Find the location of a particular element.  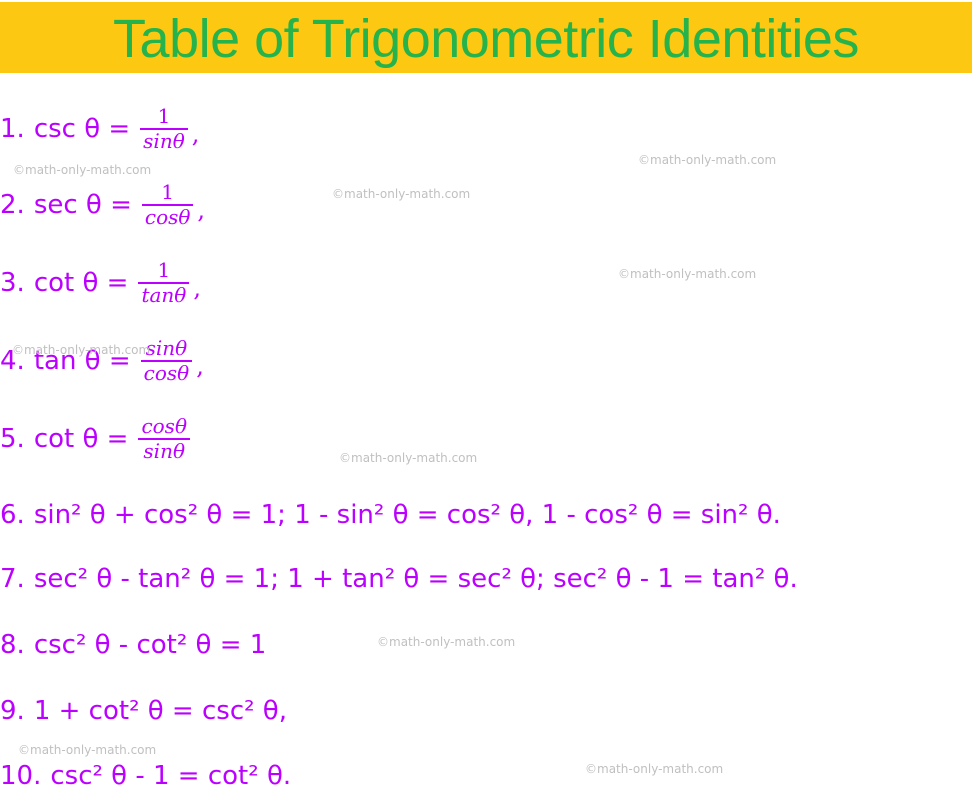

identity-number: 9. is located at coordinates (12, 711).